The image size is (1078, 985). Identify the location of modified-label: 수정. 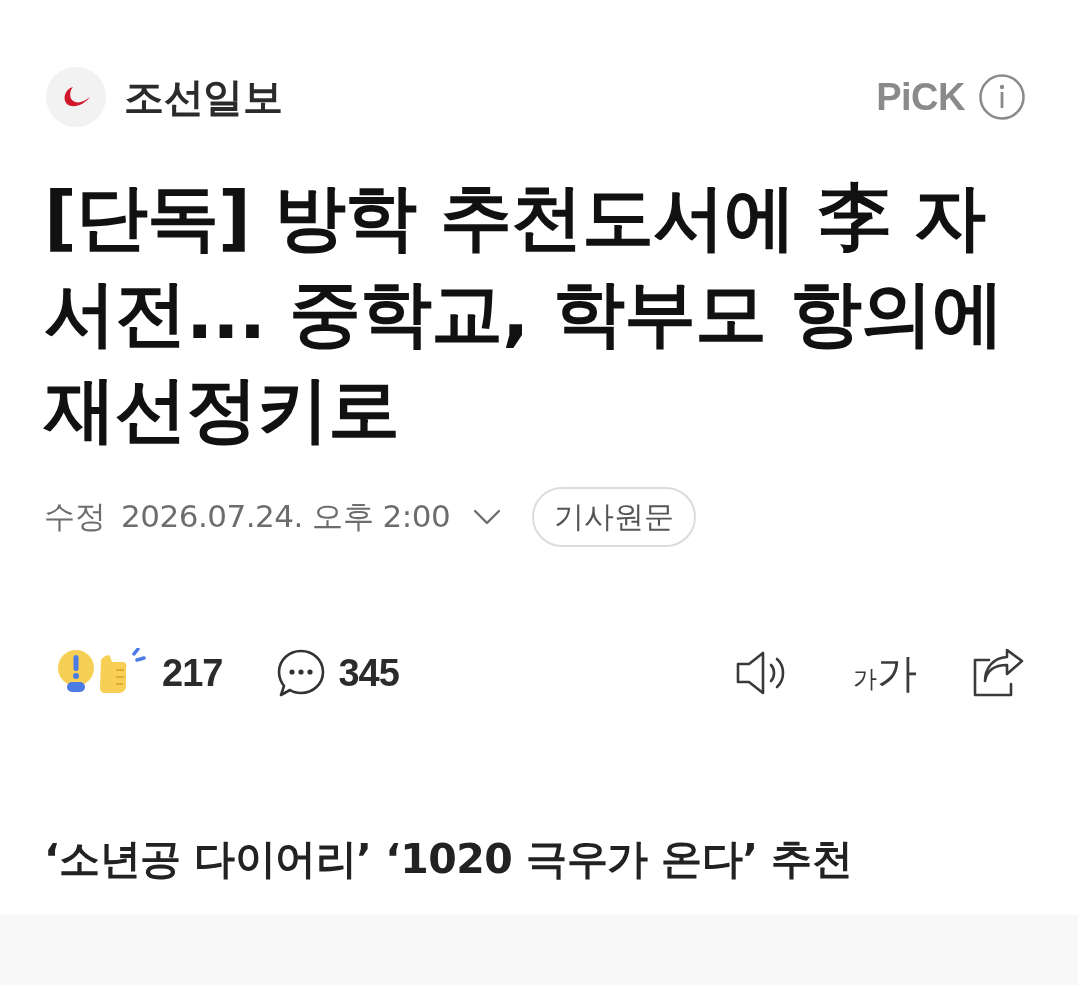
(74, 516).